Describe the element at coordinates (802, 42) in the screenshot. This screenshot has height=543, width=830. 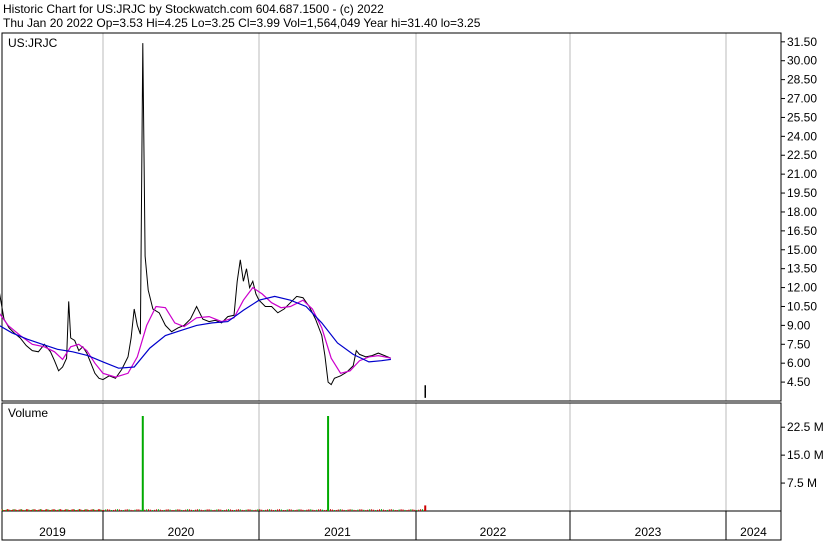
I see `price-tick-label: 31.50` at that location.